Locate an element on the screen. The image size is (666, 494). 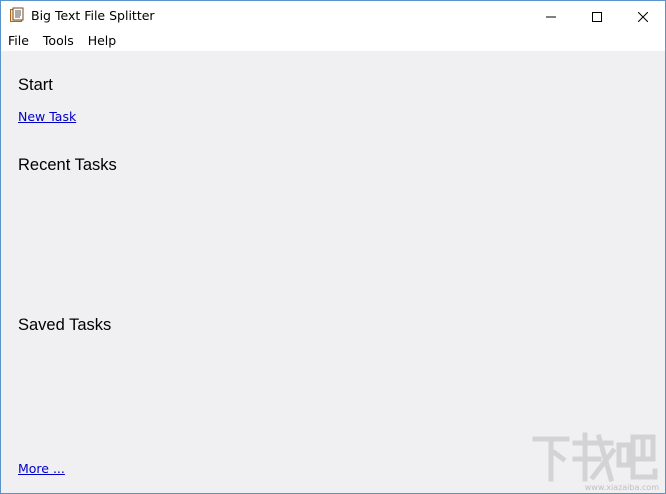
watermark-logo is located at coordinates (594, 458).